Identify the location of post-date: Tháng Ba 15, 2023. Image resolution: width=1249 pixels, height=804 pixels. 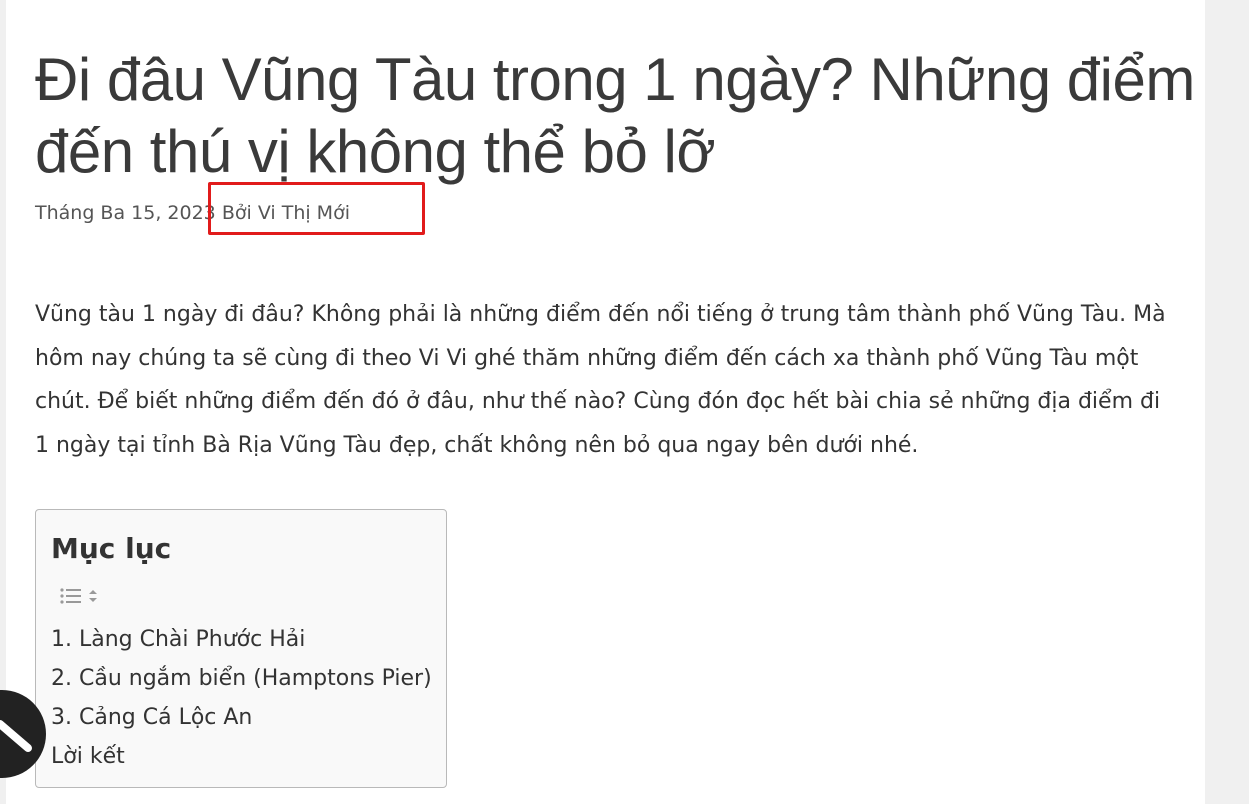
(125, 213).